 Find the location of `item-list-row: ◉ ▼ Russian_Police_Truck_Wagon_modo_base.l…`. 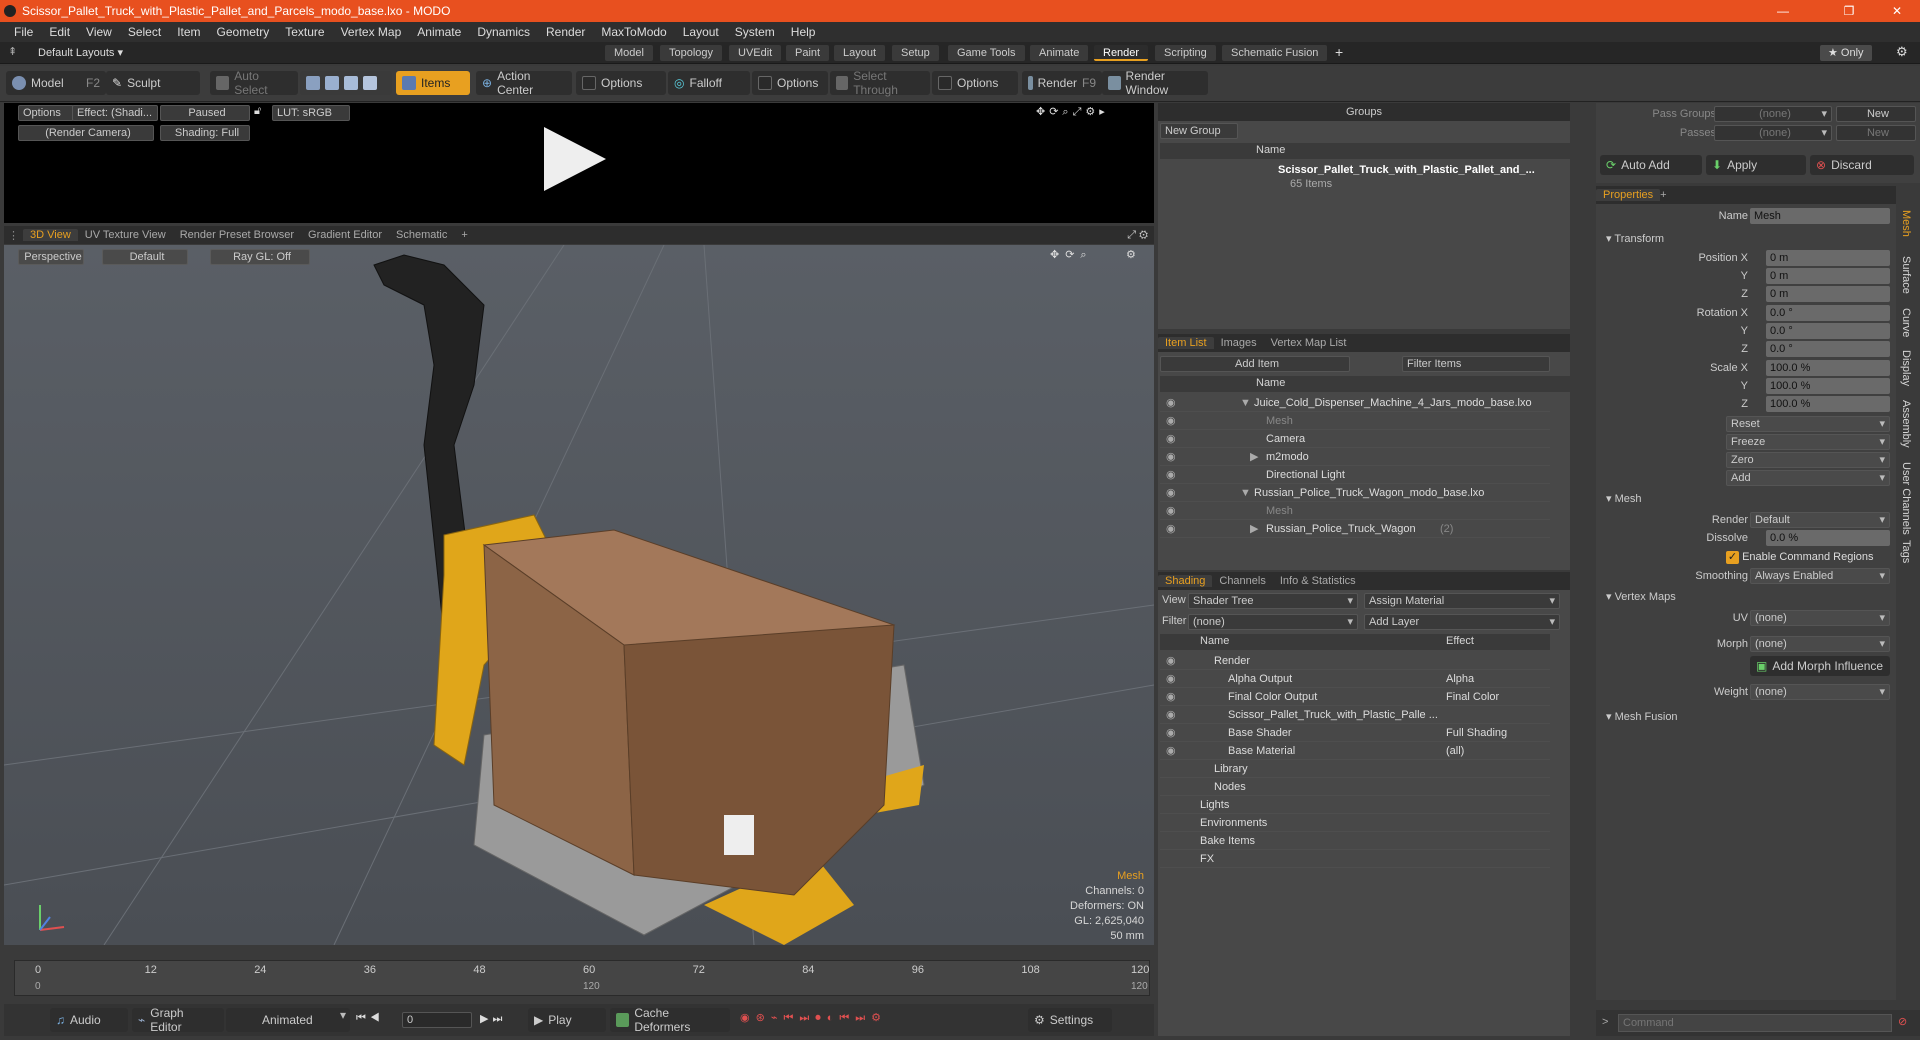

item-list-row: ◉ ▼ Russian_Police_Truck_Wagon_modo_base.l… is located at coordinates (1355, 493).